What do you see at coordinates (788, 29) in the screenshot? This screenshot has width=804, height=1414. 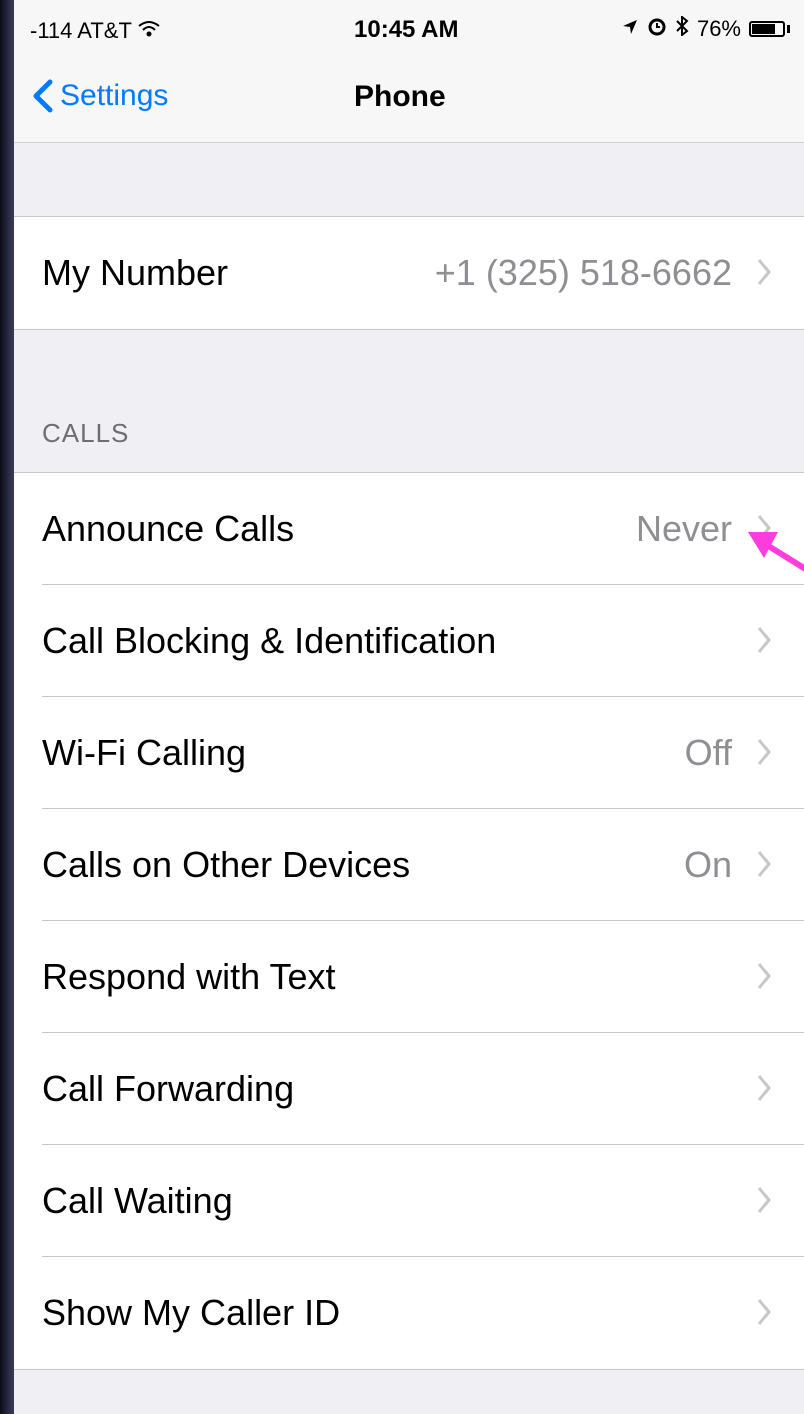 I see `battery-tip` at bounding box center [788, 29].